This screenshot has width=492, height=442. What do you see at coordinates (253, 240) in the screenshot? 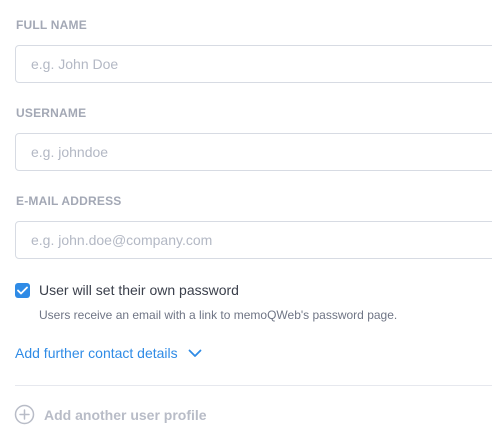
I see `email-input` at bounding box center [253, 240].